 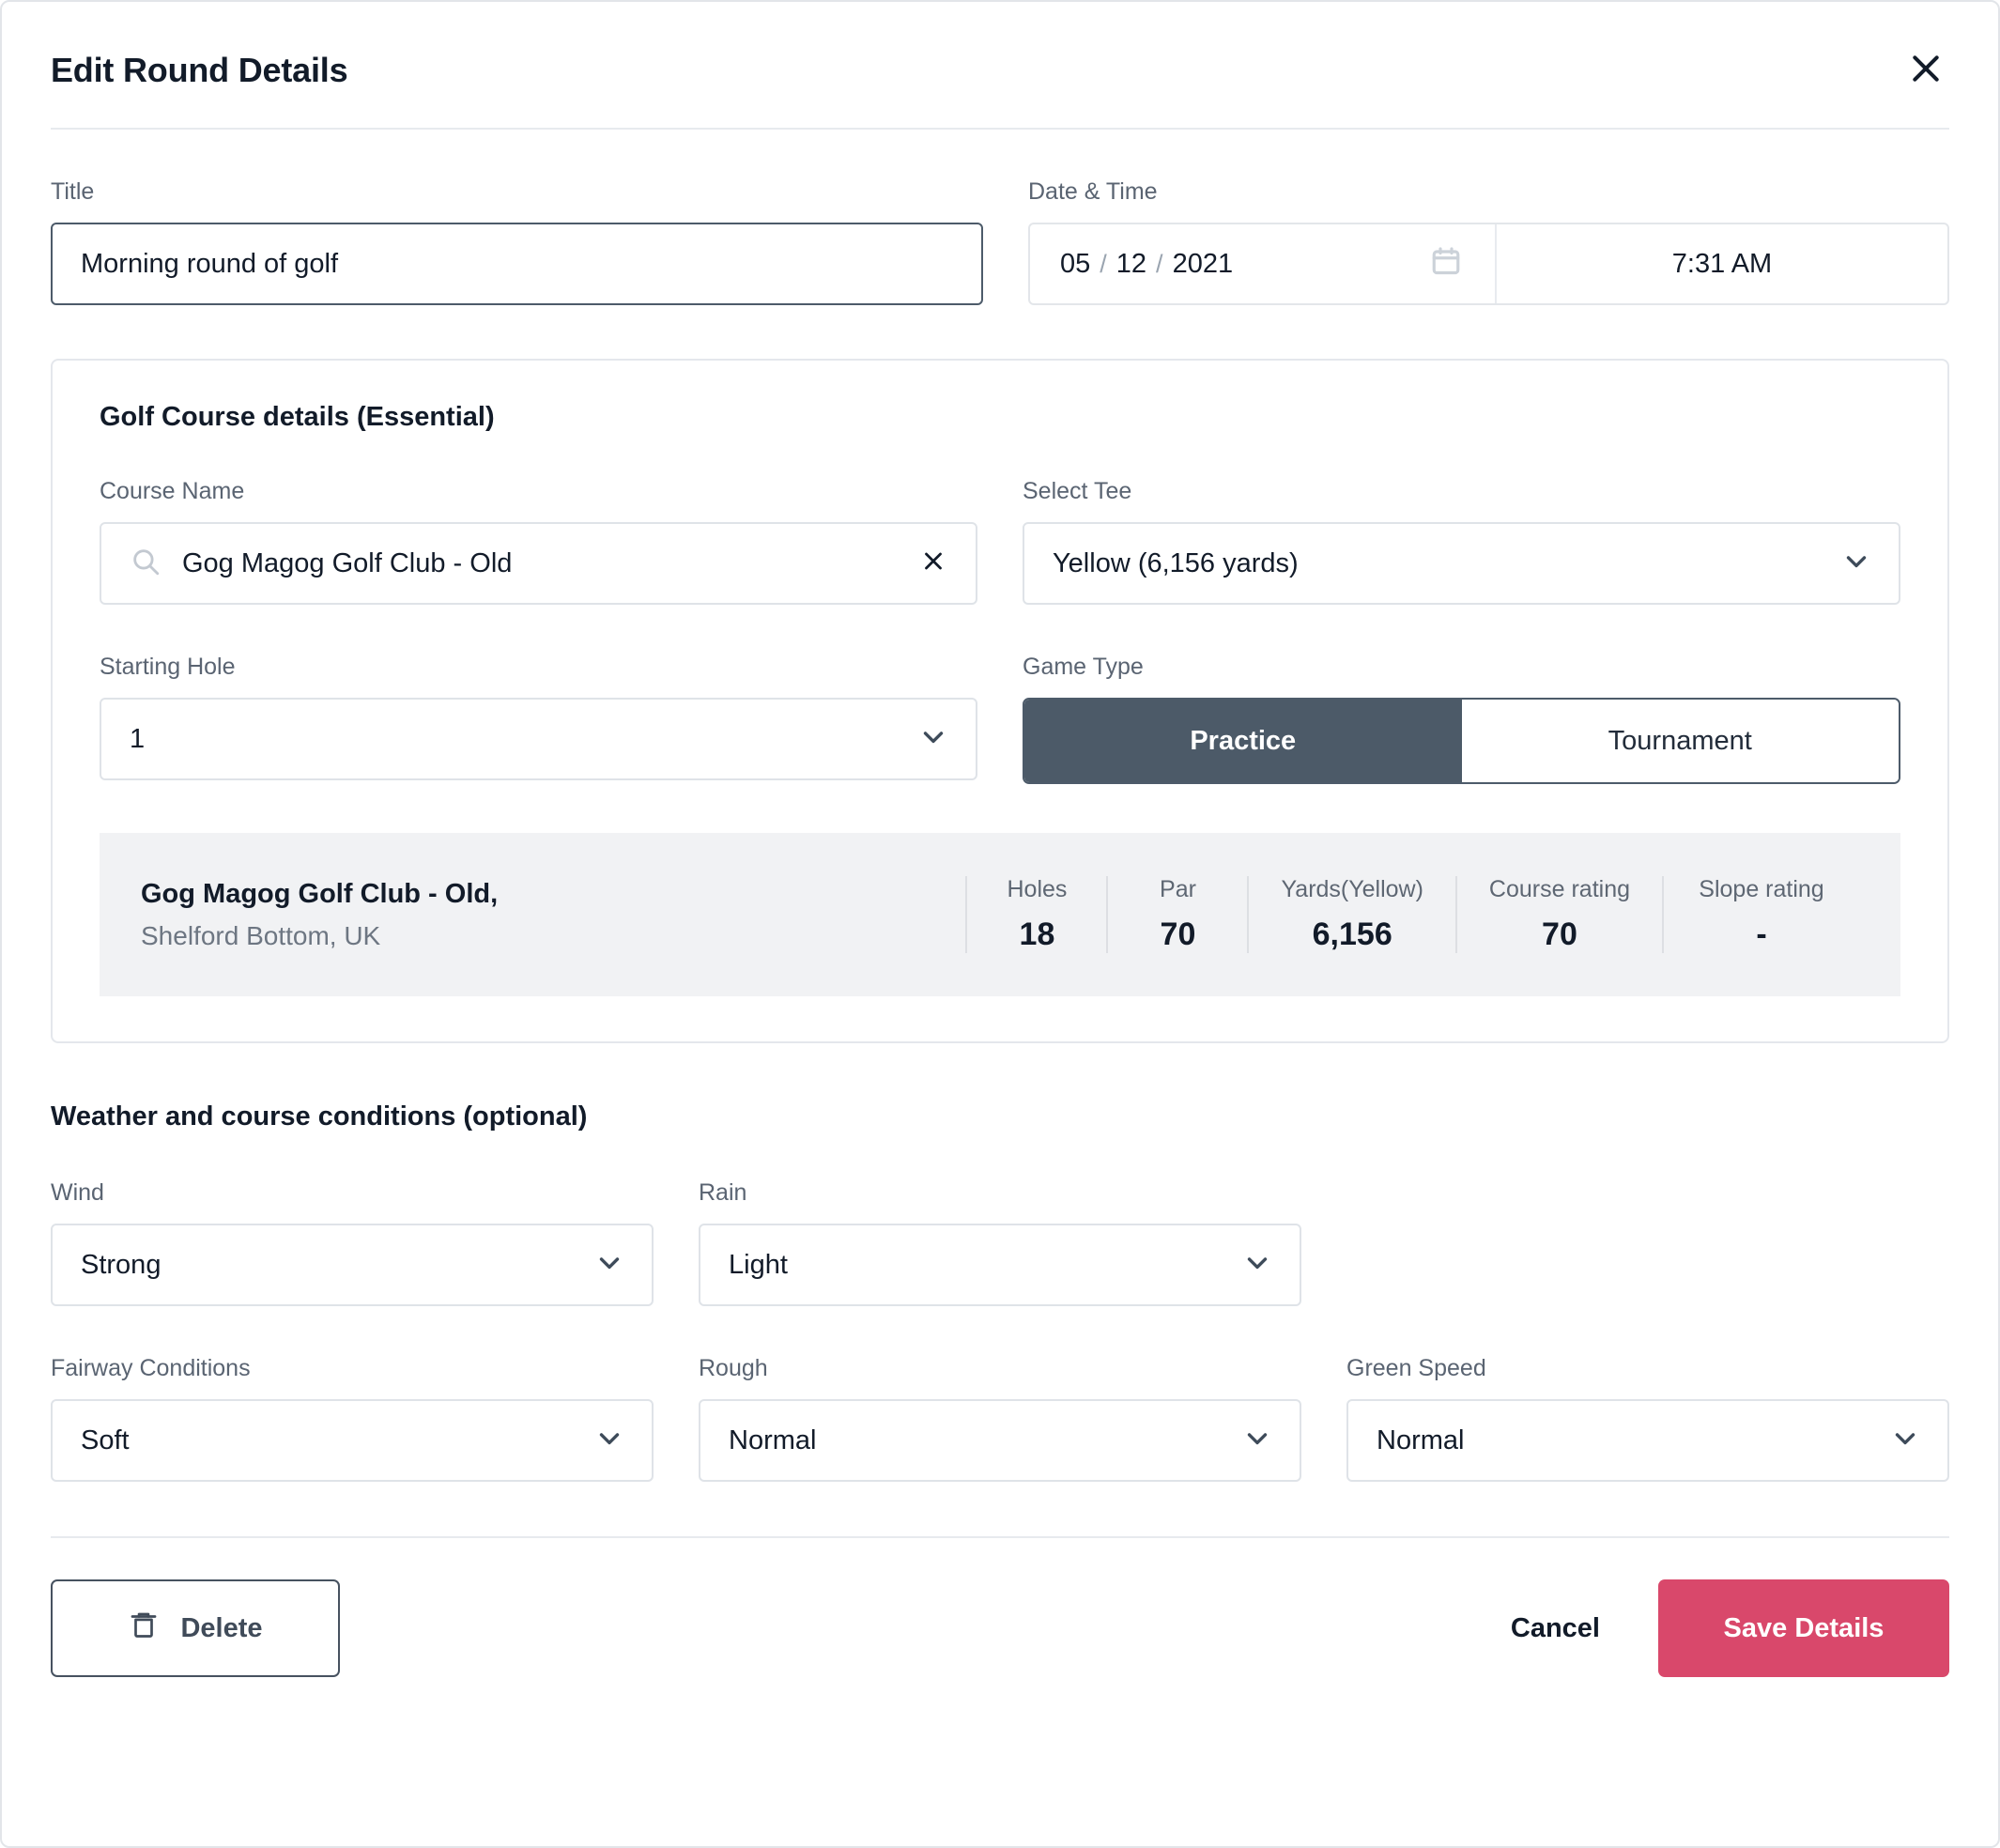 What do you see at coordinates (1352, 889) in the screenshot?
I see `stat-label: Yards(Yellow)` at bounding box center [1352, 889].